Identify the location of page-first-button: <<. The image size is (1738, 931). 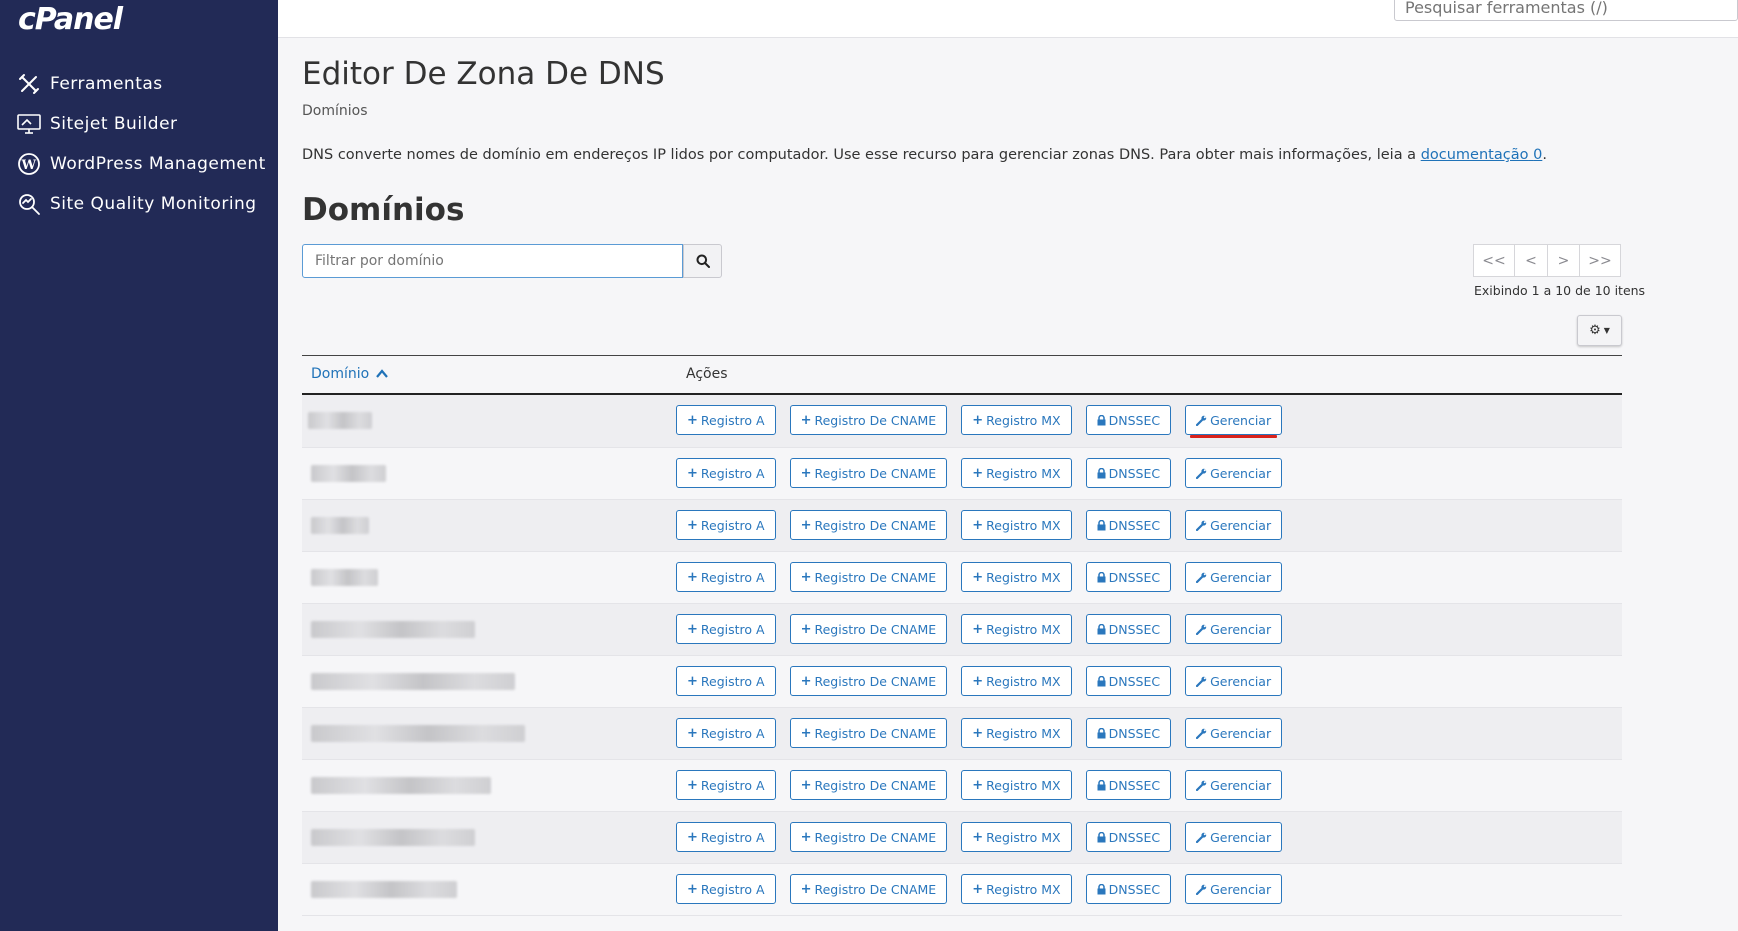
(1494, 260).